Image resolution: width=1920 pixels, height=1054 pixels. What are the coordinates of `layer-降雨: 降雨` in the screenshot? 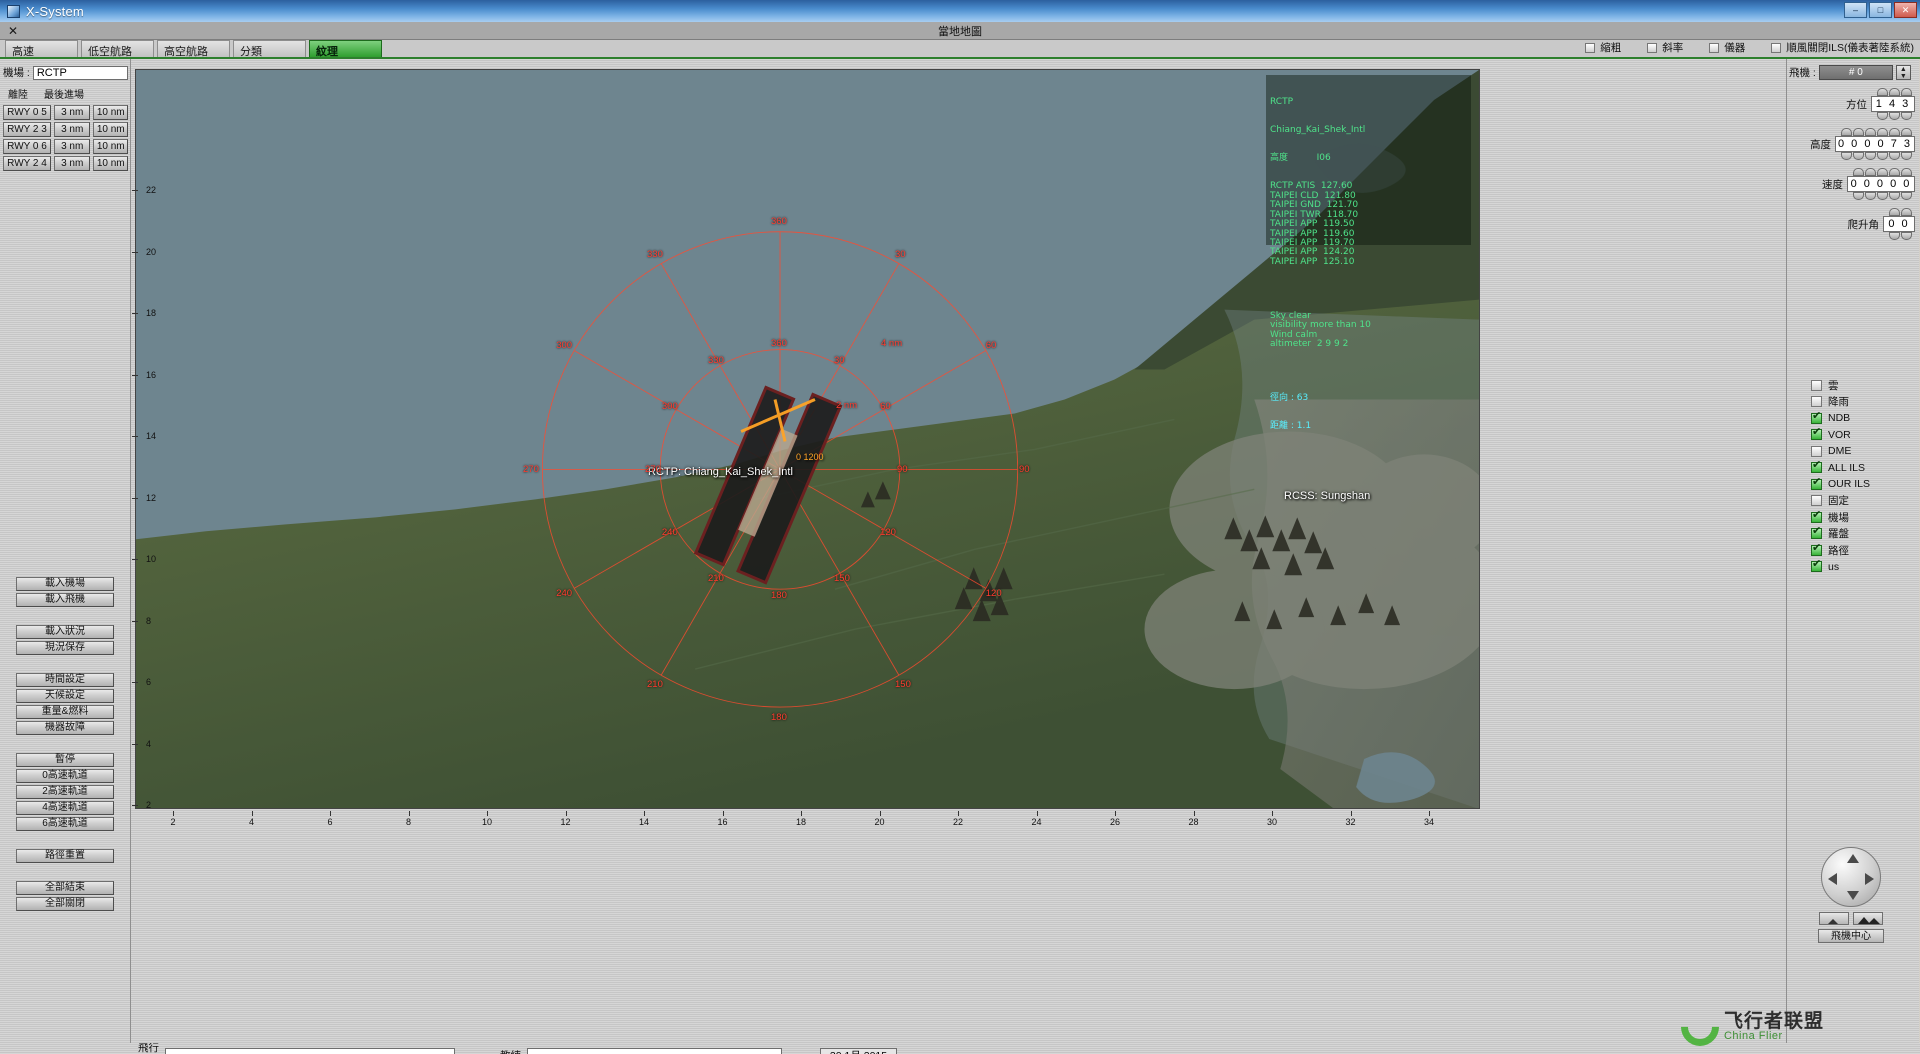 It's located at (1863, 402).